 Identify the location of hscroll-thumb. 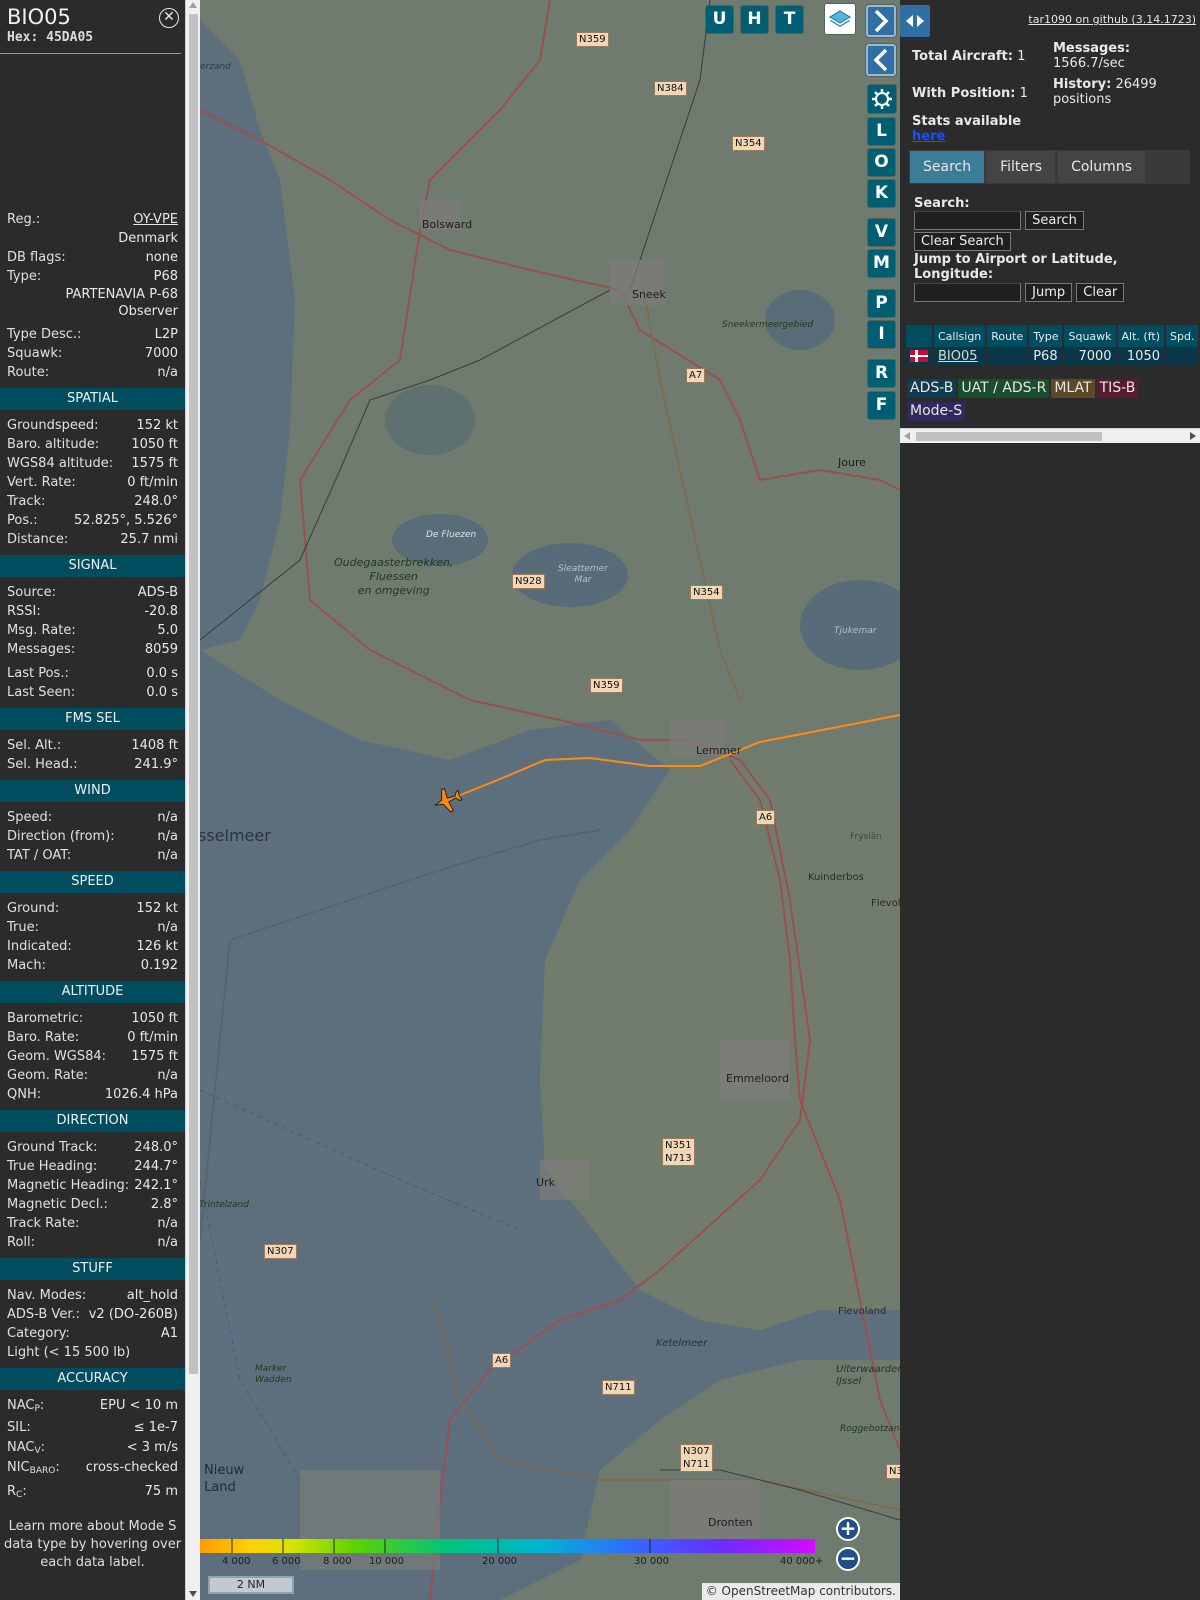
(1009, 436).